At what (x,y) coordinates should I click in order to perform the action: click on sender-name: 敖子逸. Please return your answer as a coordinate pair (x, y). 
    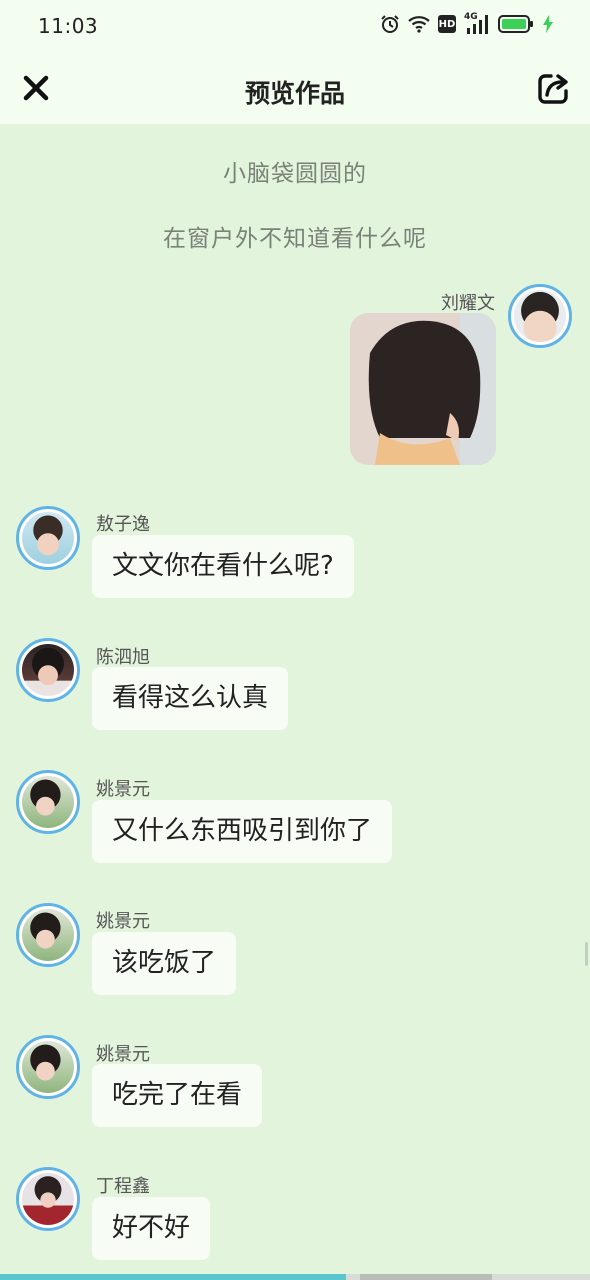
    Looking at the image, I should click on (123, 524).